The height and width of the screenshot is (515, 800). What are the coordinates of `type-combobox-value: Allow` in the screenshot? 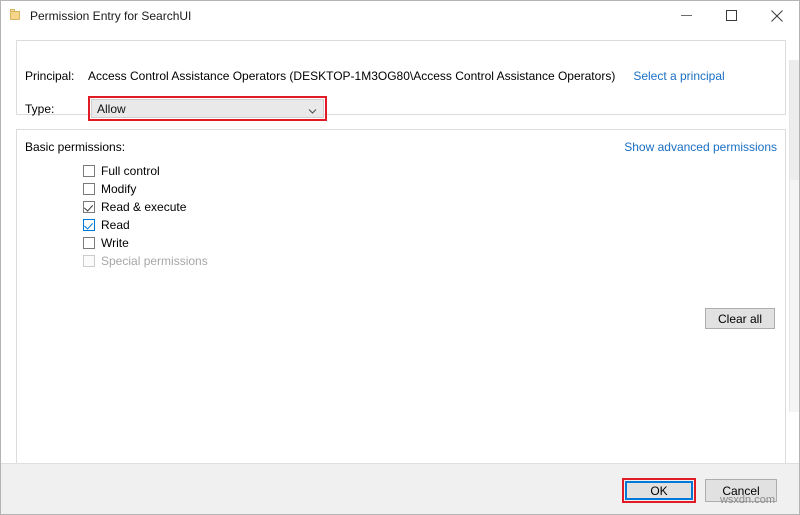 It's located at (111, 108).